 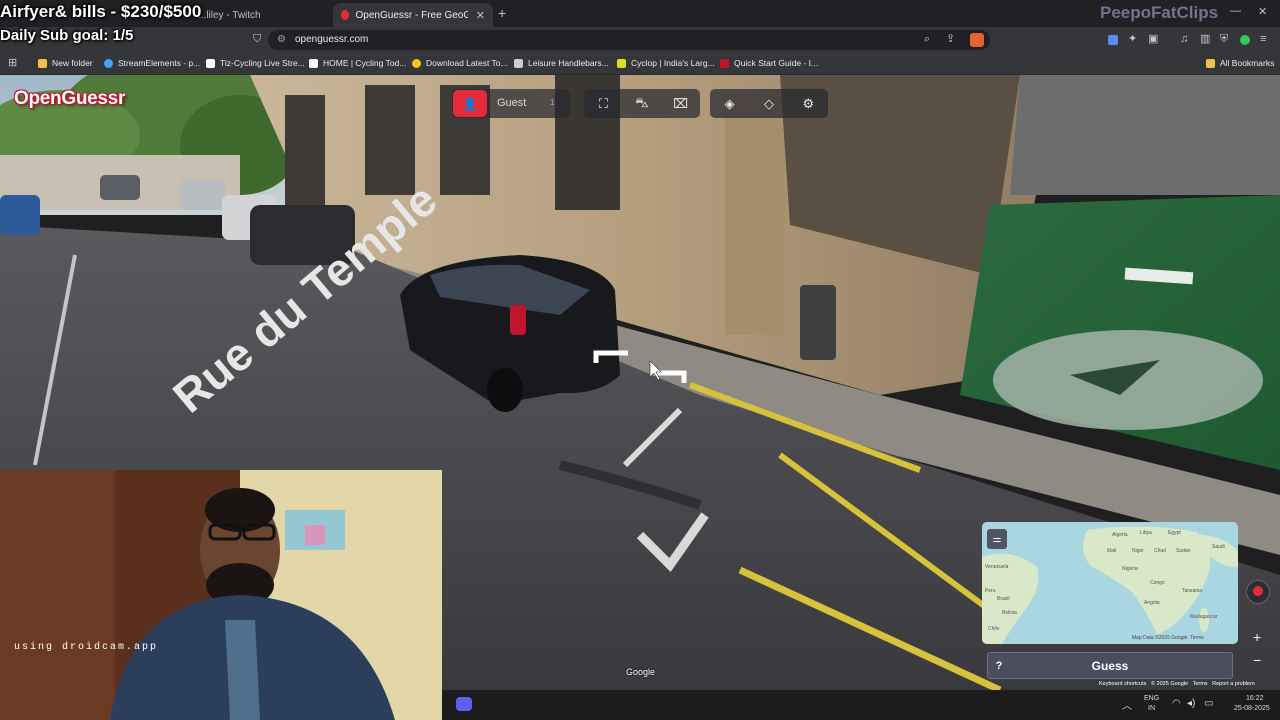 What do you see at coordinates (1262, 11) in the screenshot?
I see `close-window-icon: ✕` at bounding box center [1262, 11].